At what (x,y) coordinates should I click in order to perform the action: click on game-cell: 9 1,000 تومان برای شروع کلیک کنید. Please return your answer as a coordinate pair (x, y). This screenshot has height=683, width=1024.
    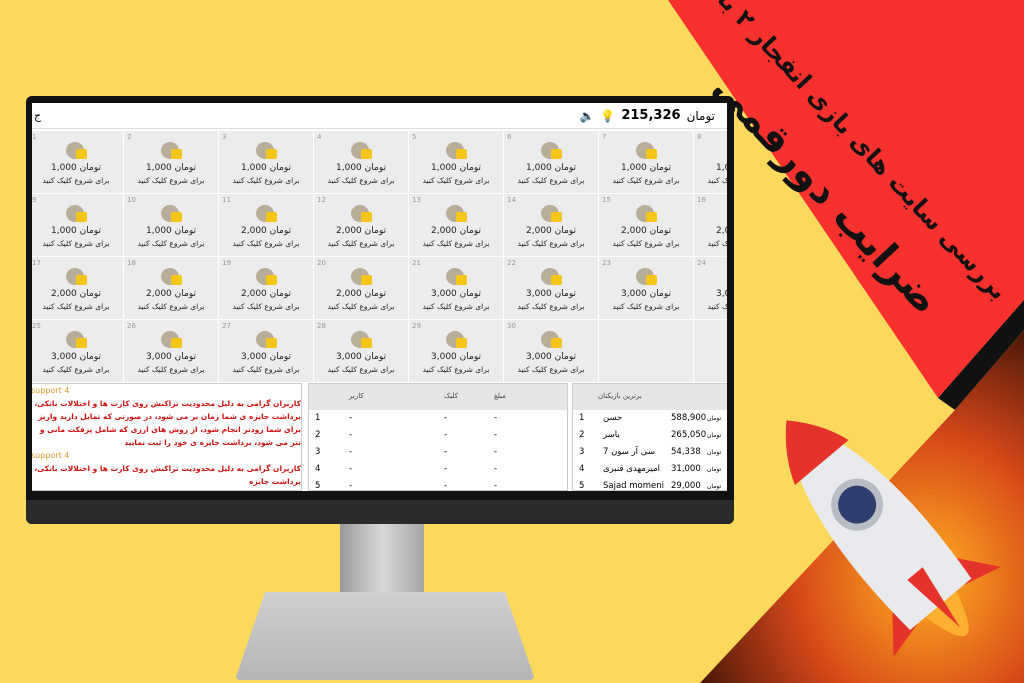
    Looking at the image, I should click on (77, 225).